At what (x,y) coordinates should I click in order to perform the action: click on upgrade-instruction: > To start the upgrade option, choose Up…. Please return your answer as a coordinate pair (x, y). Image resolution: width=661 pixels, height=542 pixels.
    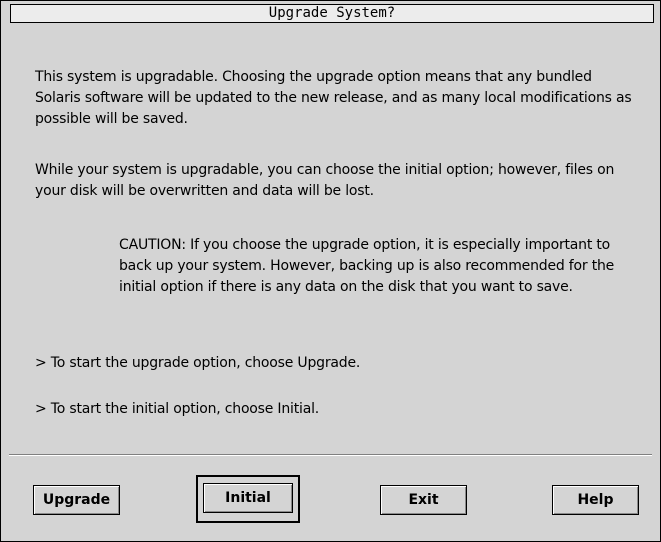
    Looking at the image, I should click on (198, 363).